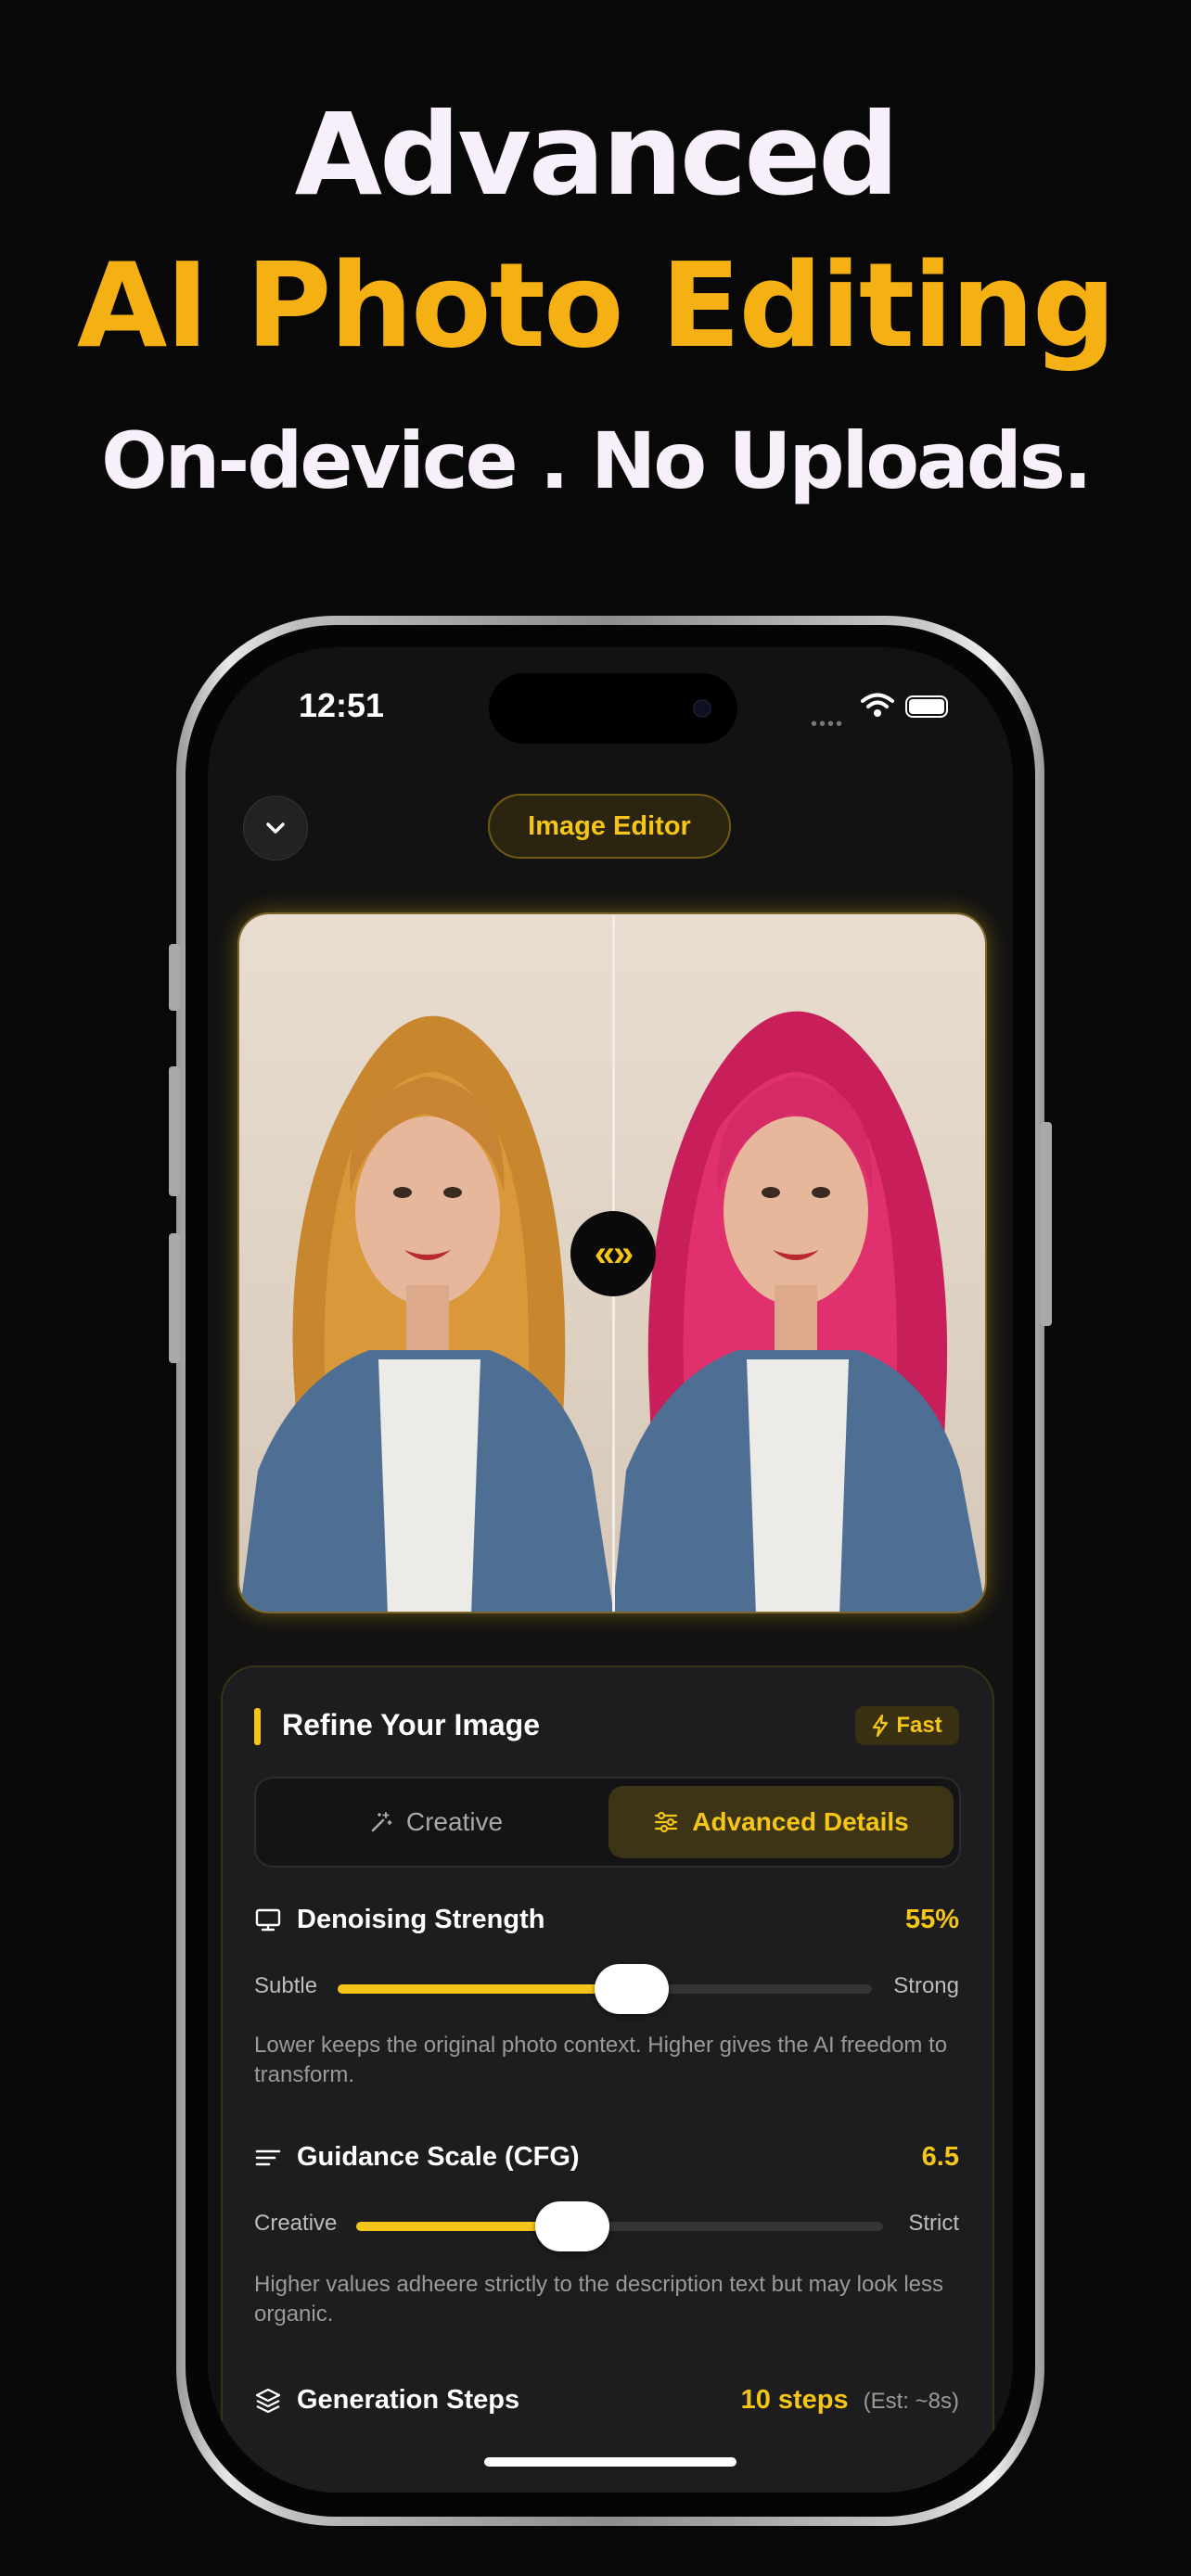  I want to click on camera-icon, so click(702, 709).